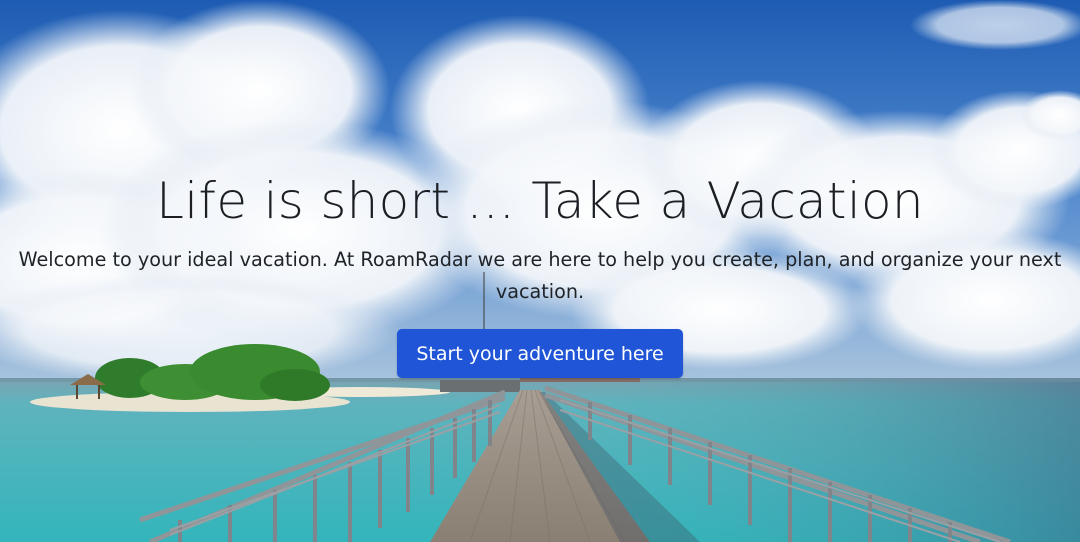  I want to click on hero-headline: Life is short ... Take a Vacation, so click(540, 201).